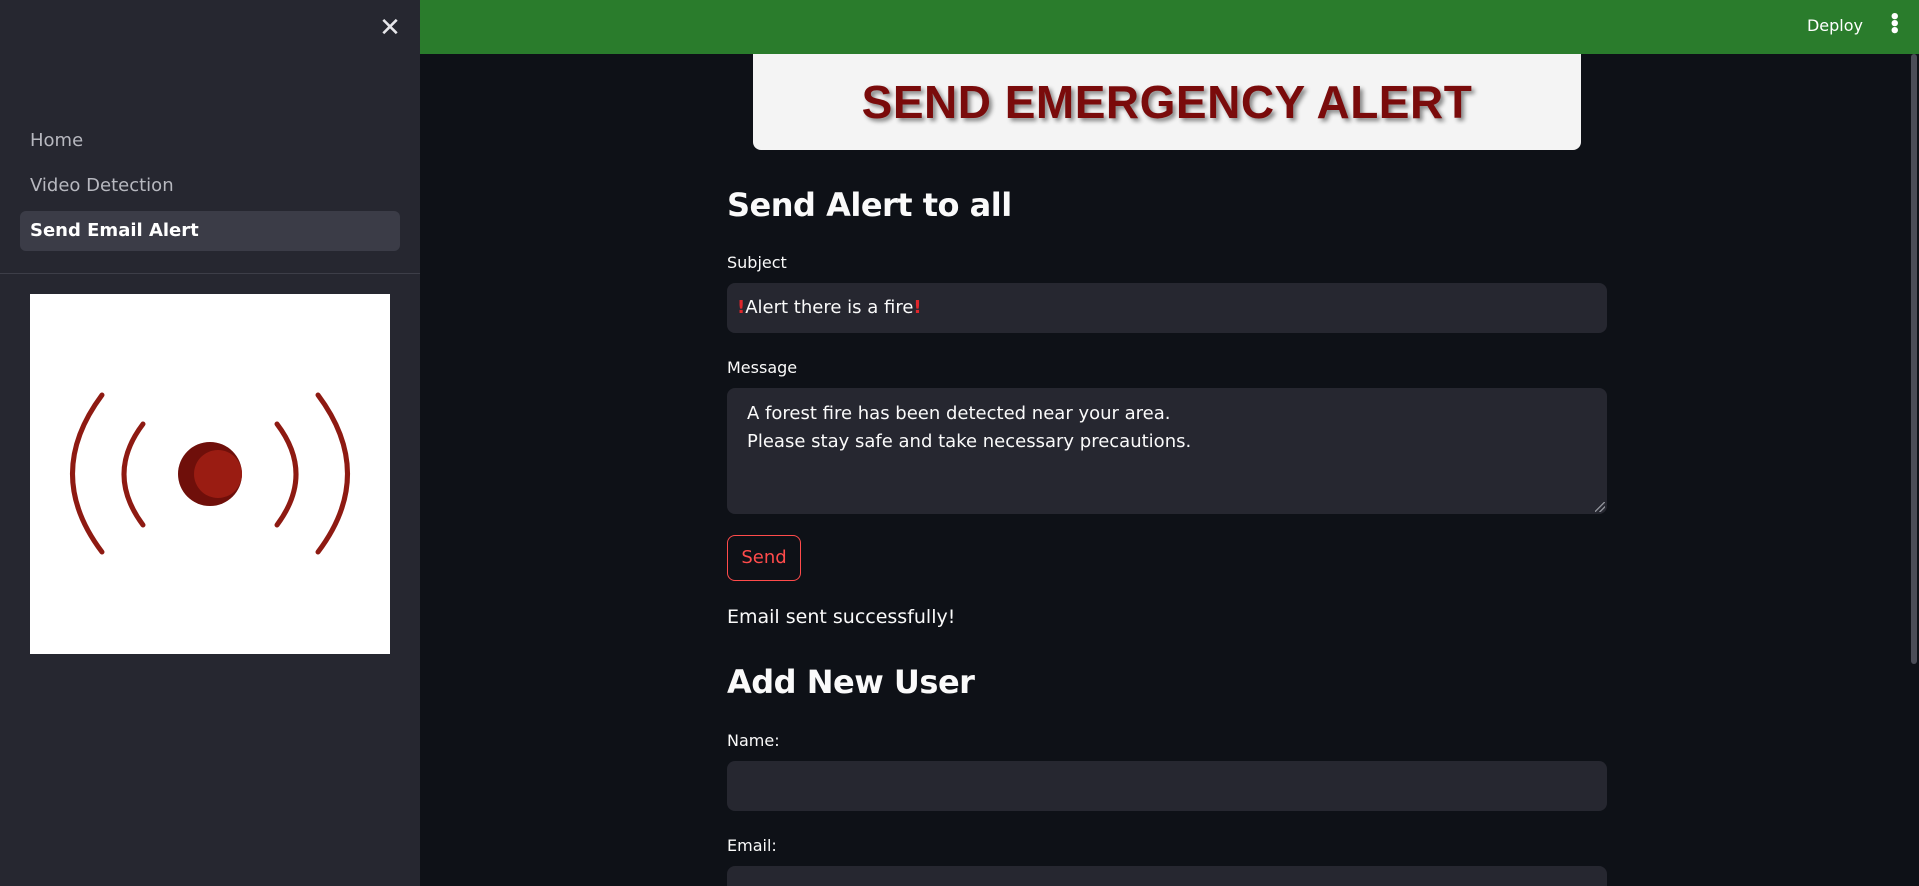 This screenshot has width=1919, height=886. Describe the element at coordinates (764, 558) in the screenshot. I see `send-button: Send` at that location.